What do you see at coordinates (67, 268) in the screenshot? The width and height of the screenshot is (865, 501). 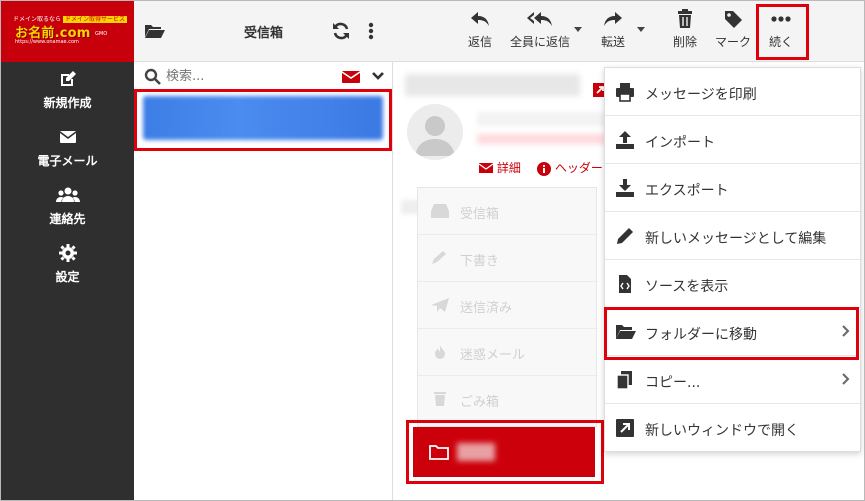 I see `sidebar-item-settings: 設定` at bounding box center [67, 268].